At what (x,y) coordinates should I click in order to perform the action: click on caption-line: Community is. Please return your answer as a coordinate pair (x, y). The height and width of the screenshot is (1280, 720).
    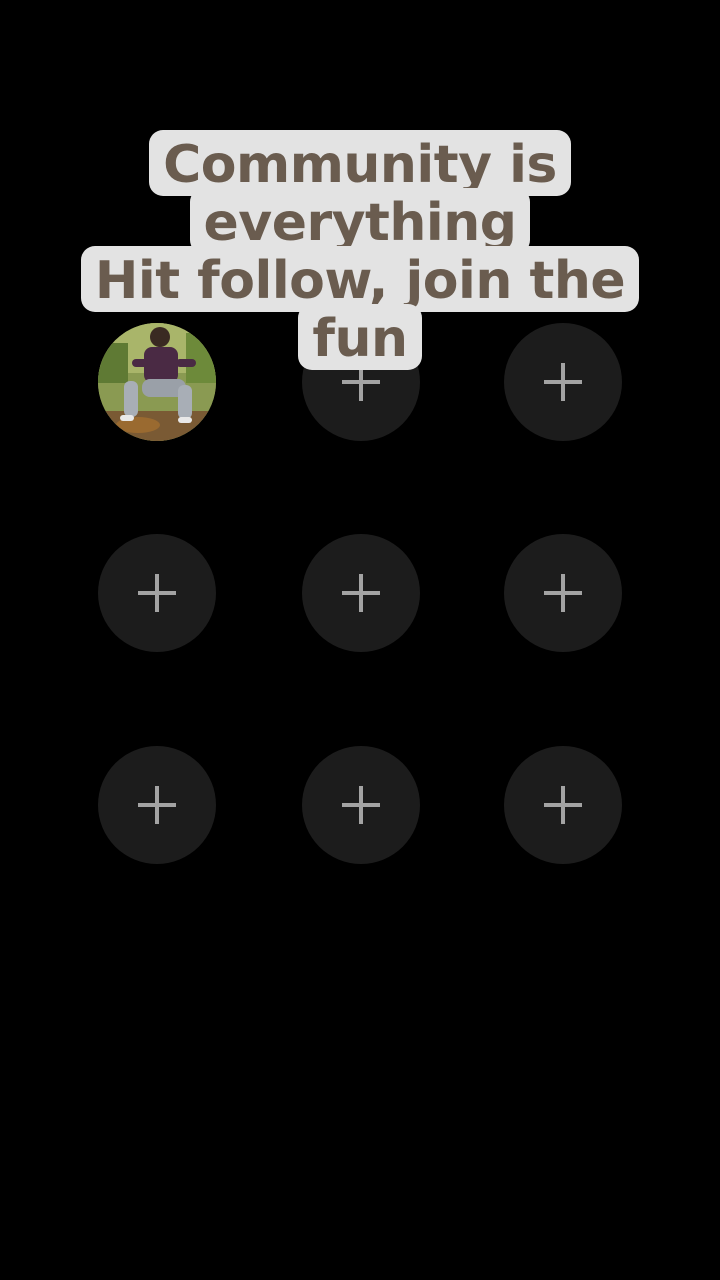
    Looking at the image, I should click on (360, 163).